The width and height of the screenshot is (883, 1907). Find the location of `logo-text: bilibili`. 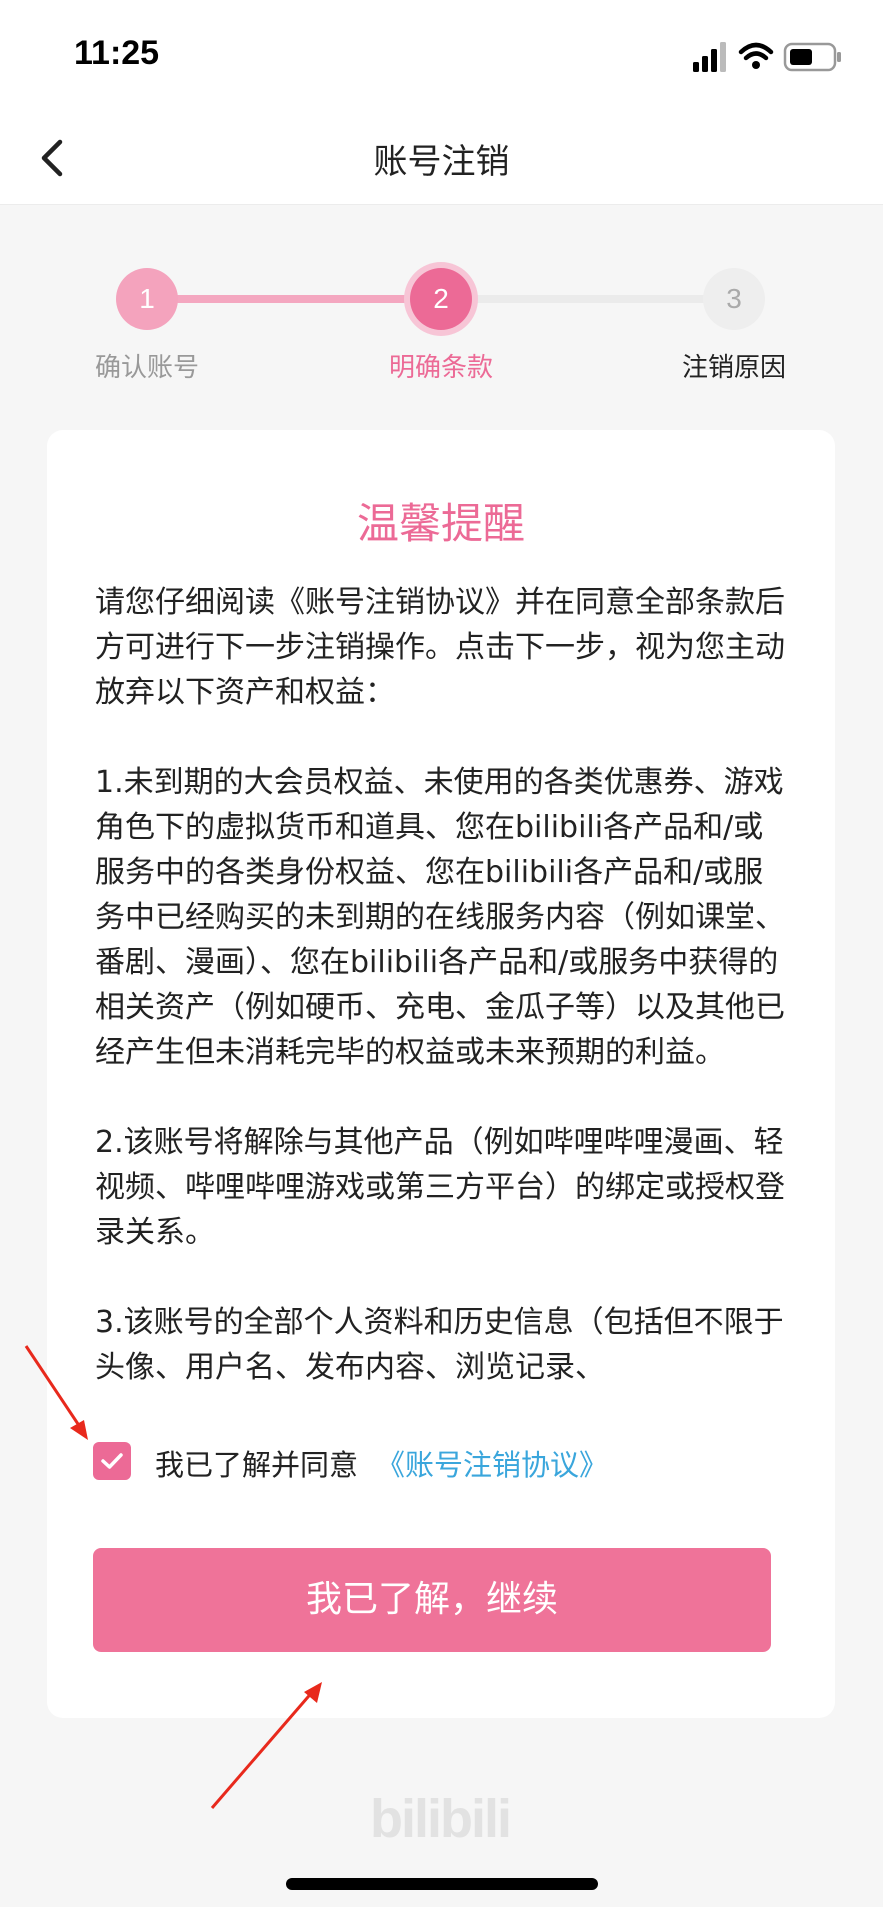

logo-text: bilibili is located at coordinates (441, 1819).